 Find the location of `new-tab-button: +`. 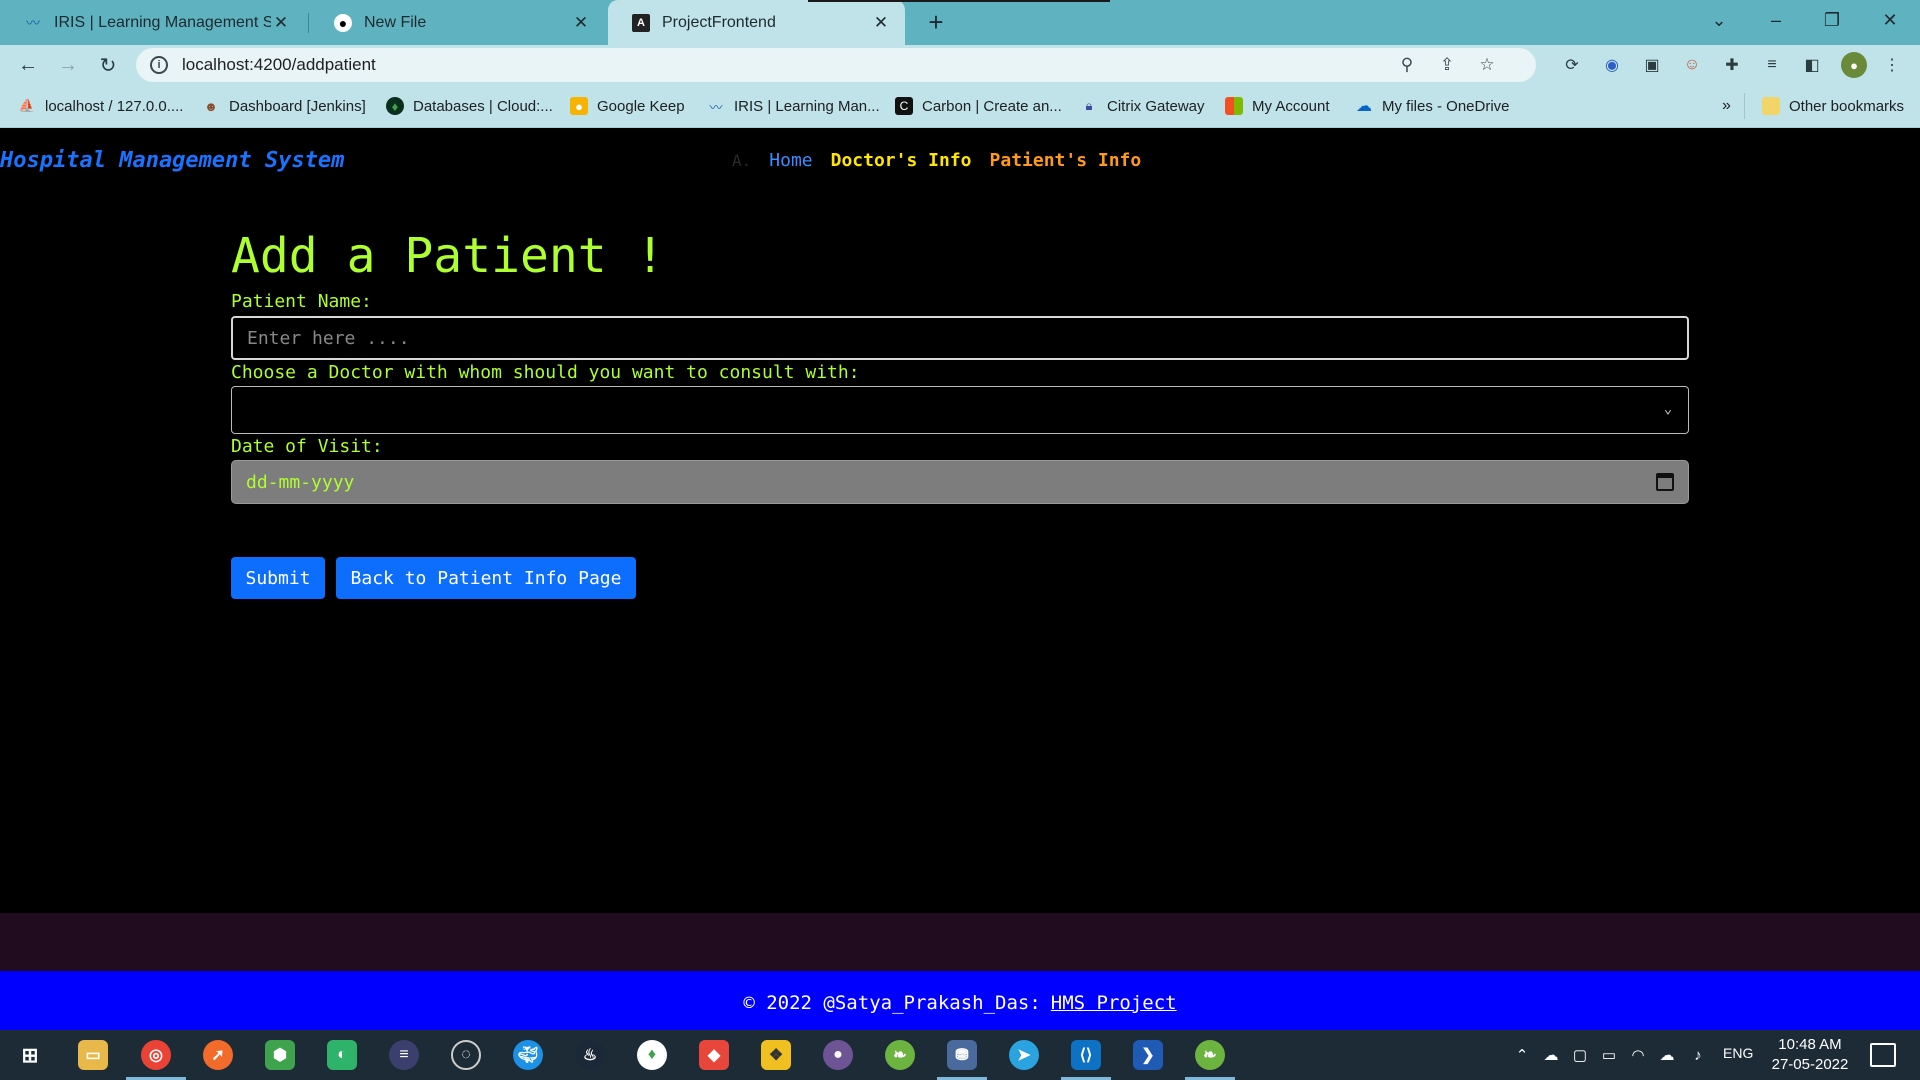

new-tab-button: + is located at coordinates (936, 22).